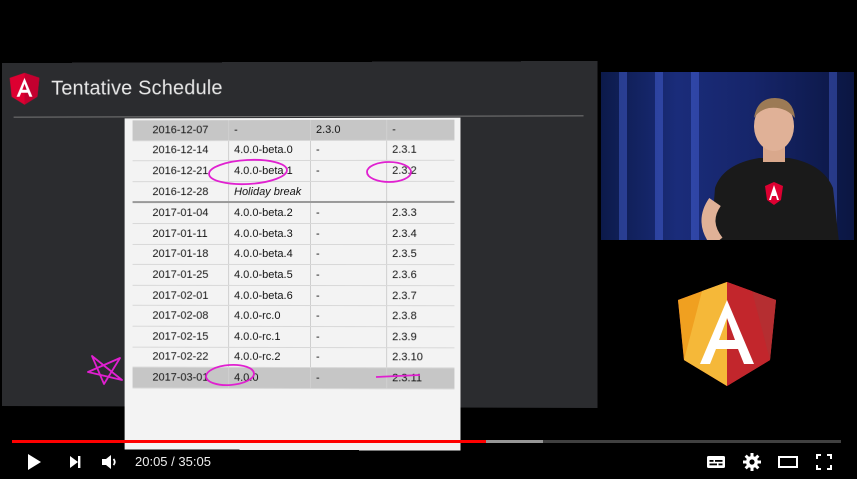 The width and height of the screenshot is (857, 479). What do you see at coordinates (269, 337) in the screenshot?
I see `angular4-version-cell: 4.0.0-rc.1` at bounding box center [269, 337].